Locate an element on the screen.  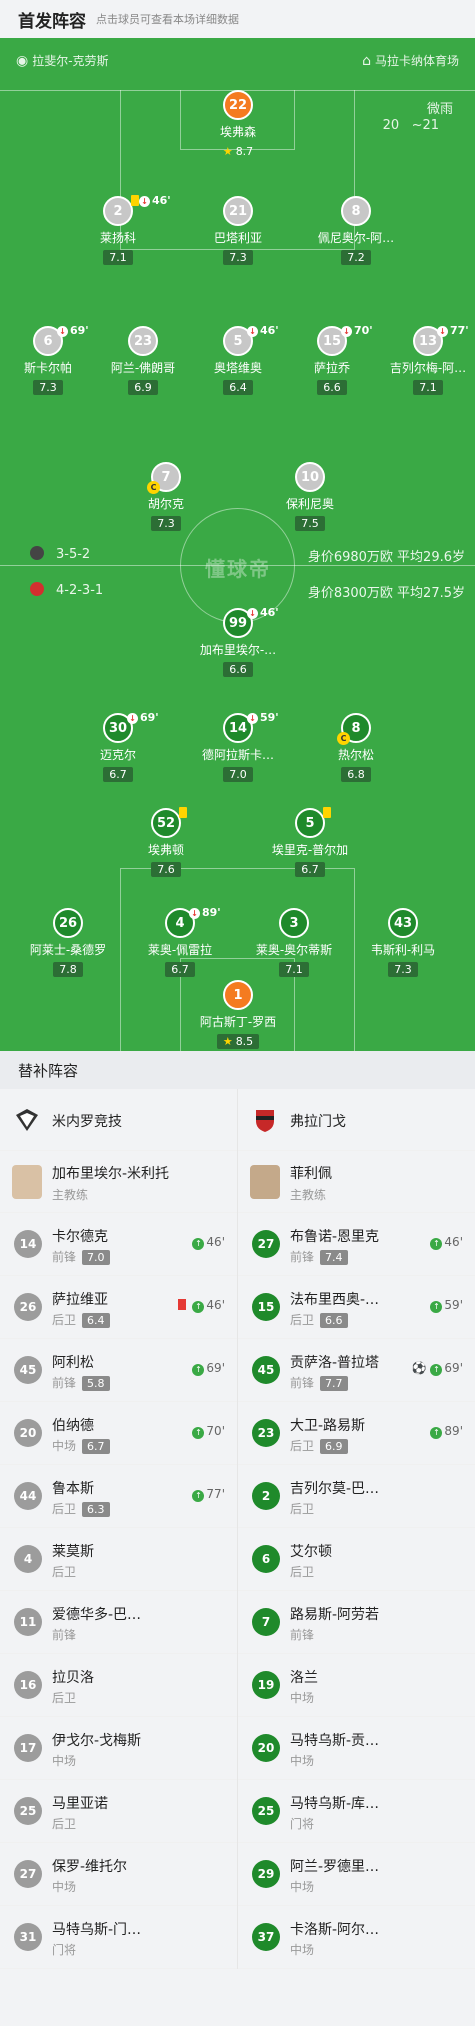
home-player: 26 阿莱士-桑德罗 7.8 is located at coordinates (68, 942).